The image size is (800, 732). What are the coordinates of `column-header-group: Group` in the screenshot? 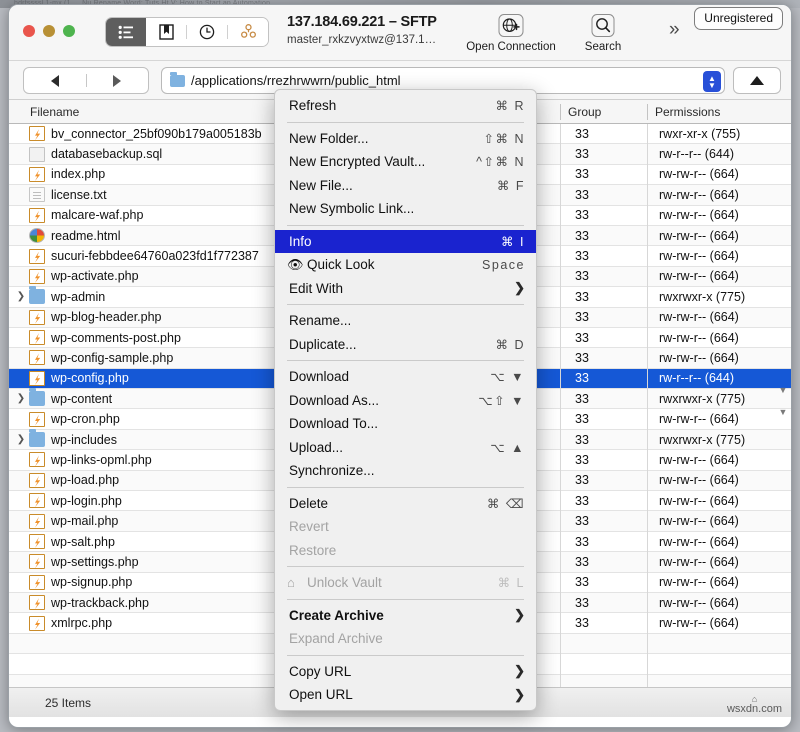 It's located at (580, 112).